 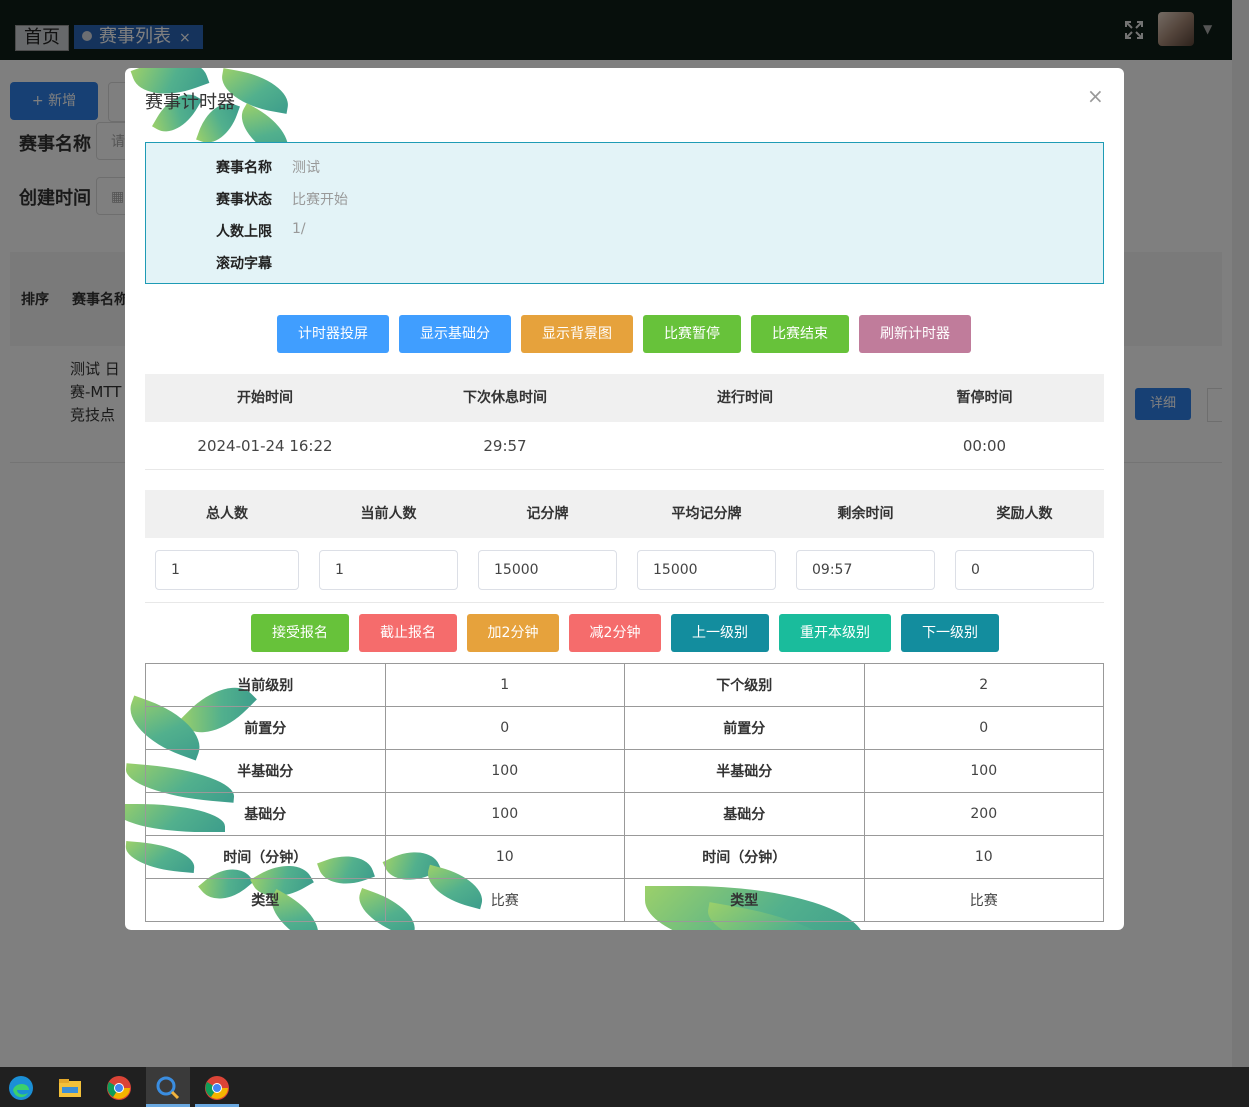 What do you see at coordinates (835, 633) in the screenshot?
I see `restart-level-button: 重开本级别` at bounding box center [835, 633].